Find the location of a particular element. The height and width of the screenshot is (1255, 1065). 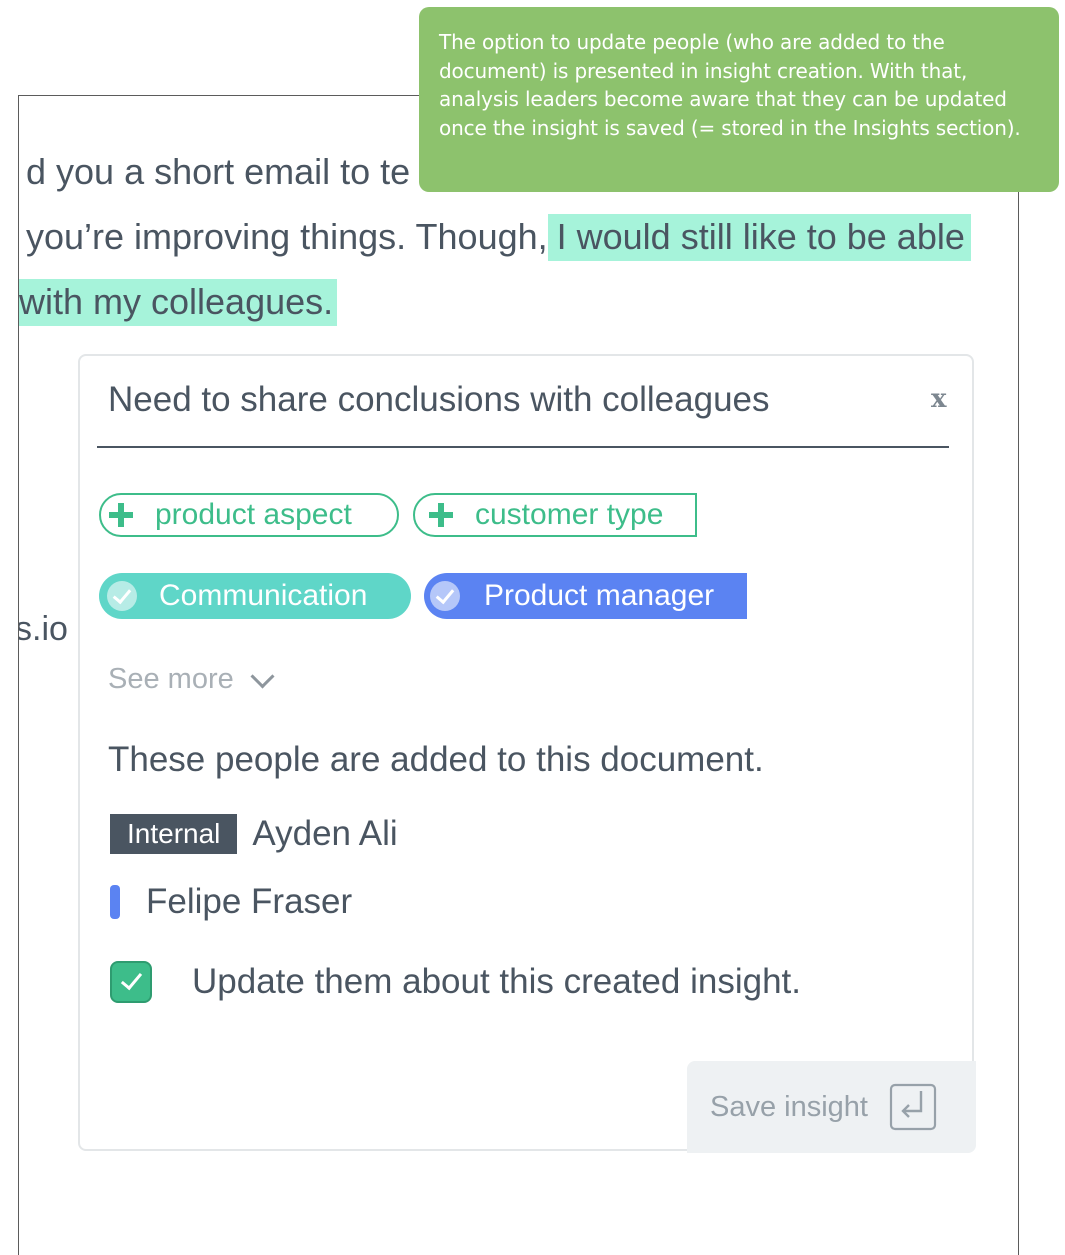

see-more-label: See more is located at coordinates (171, 679).